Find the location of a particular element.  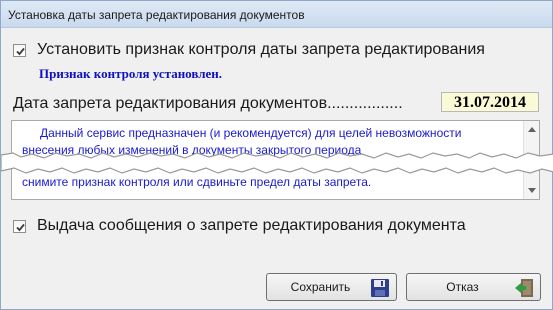

save-button: Сохранить is located at coordinates (331, 287).